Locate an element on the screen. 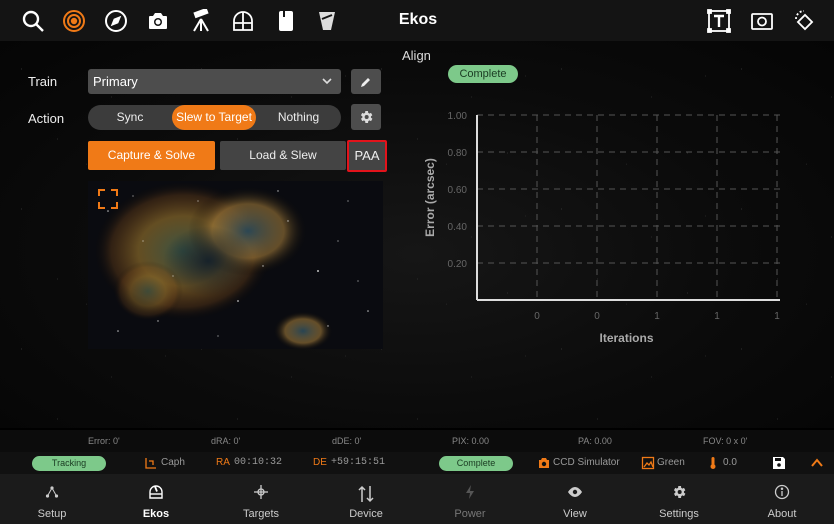 The height and width of the screenshot is (524, 834). app-title: Ekos is located at coordinates (418, 19).